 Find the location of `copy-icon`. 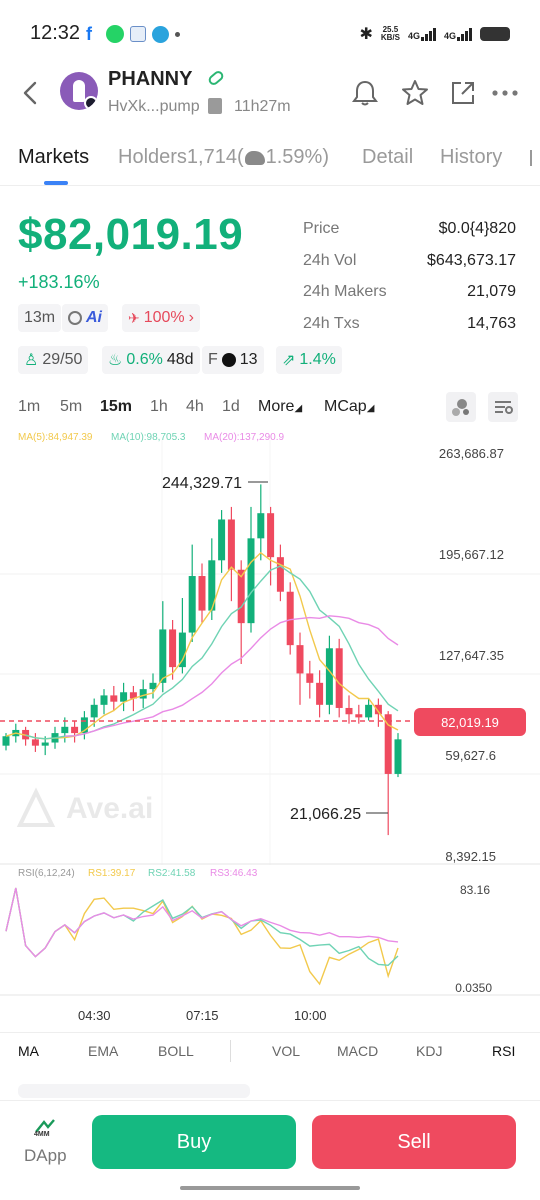

copy-icon is located at coordinates (215, 106).